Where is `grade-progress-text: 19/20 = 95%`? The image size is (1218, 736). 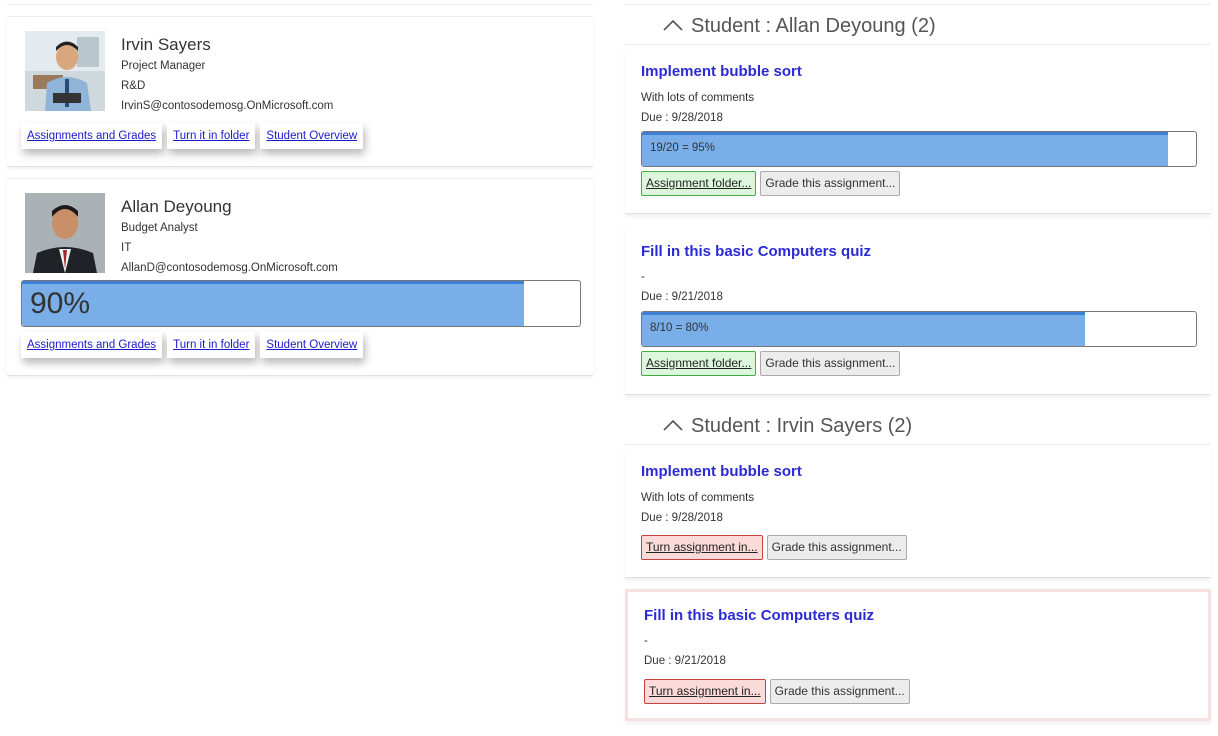
grade-progress-text: 19/20 = 95% is located at coordinates (682, 148).